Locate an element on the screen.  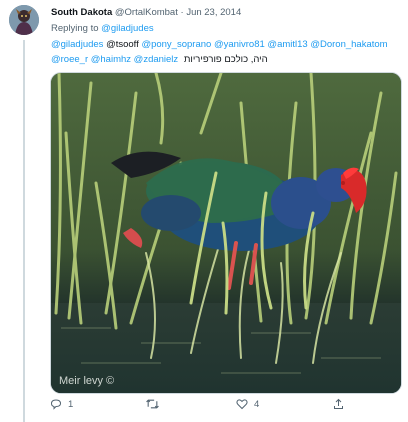
tweet-date: Jun 23, 2014 is located at coordinates (213, 12).